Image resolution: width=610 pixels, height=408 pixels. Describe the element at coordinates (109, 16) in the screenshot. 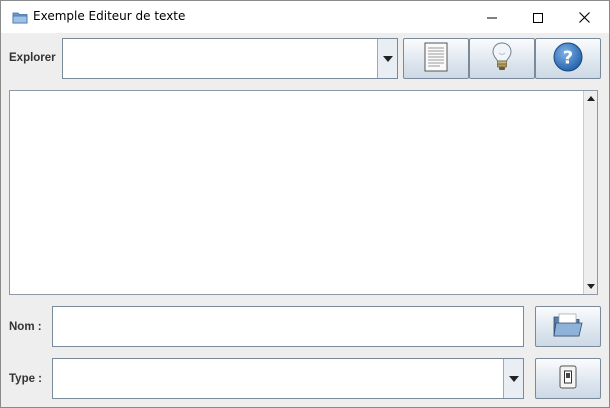

I see `window-title: Exemple Editeur de texte` at that location.